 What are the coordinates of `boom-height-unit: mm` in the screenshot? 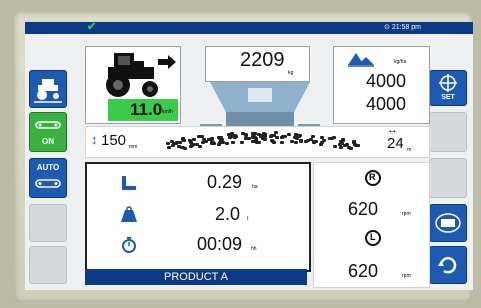 It's located at (133, 147).